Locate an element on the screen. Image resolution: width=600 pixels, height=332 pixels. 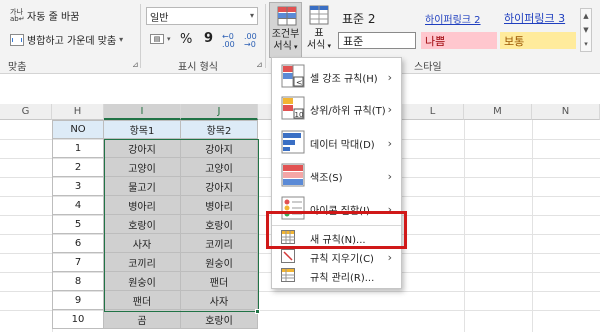
style-hyperlink2: 하이퍼링크 2 is located at coordinates (459, 18).